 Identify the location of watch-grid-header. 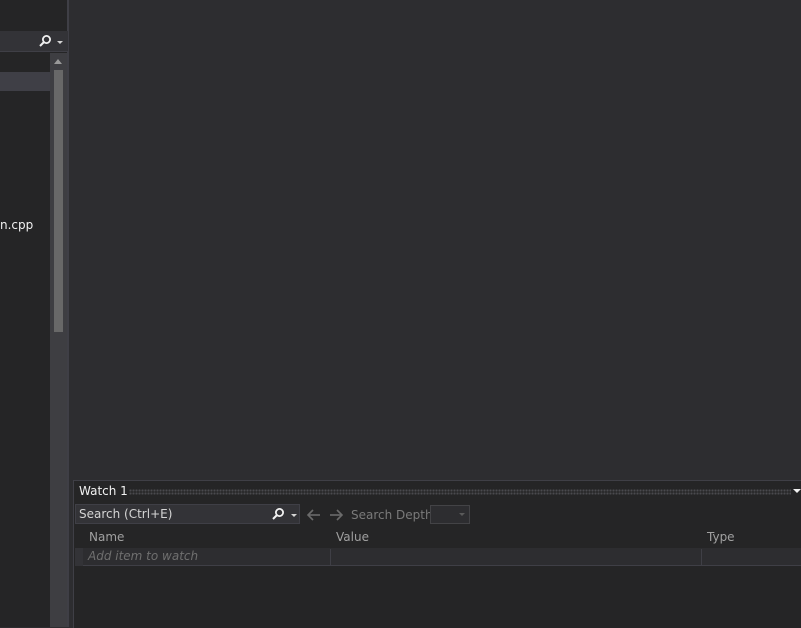
(438, 538).